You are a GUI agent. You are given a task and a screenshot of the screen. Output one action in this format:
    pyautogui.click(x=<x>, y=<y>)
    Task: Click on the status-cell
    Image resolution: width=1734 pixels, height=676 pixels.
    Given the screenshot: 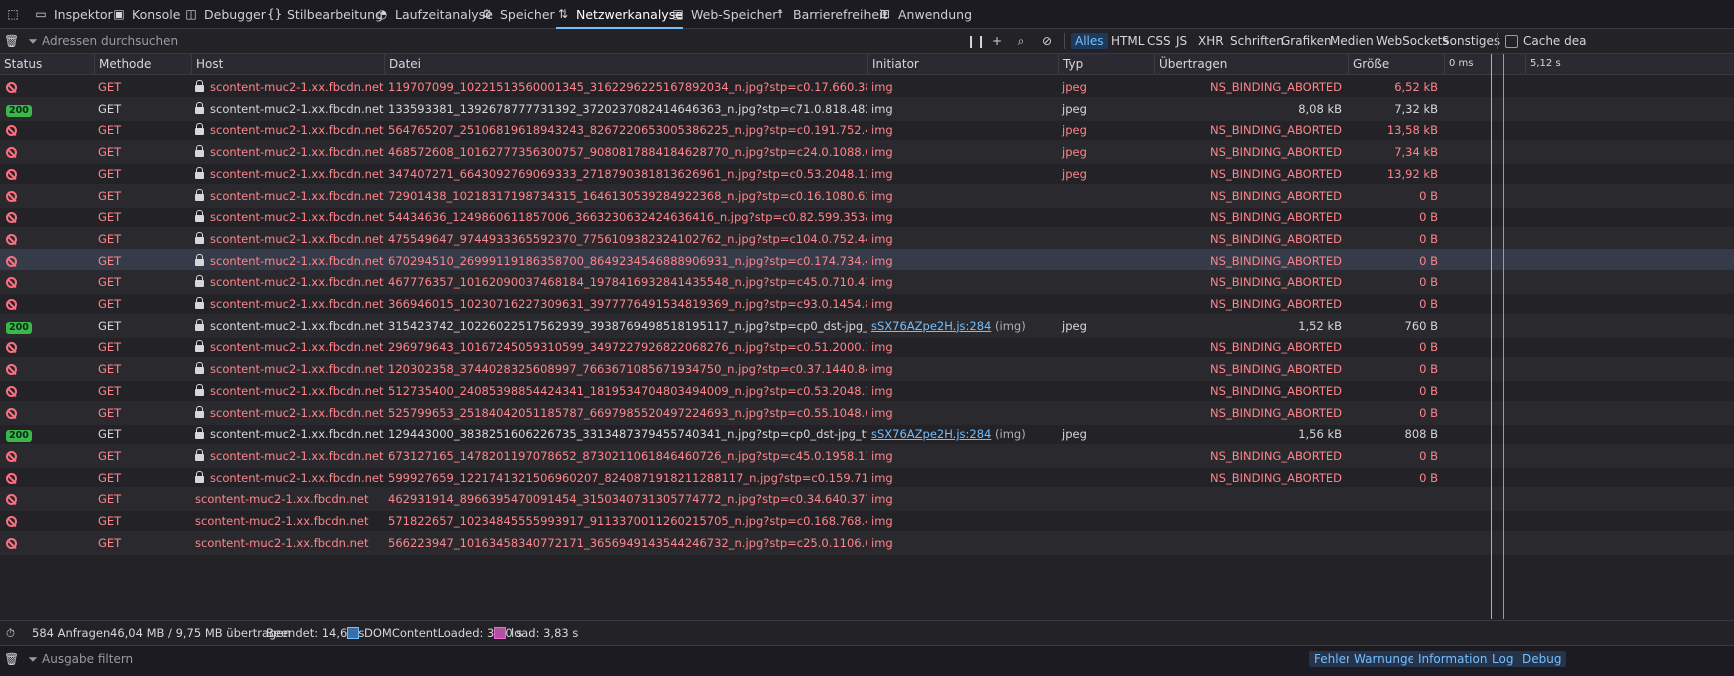 What is the action you would take?
    pyautogui.click(x=47, y=239)
    